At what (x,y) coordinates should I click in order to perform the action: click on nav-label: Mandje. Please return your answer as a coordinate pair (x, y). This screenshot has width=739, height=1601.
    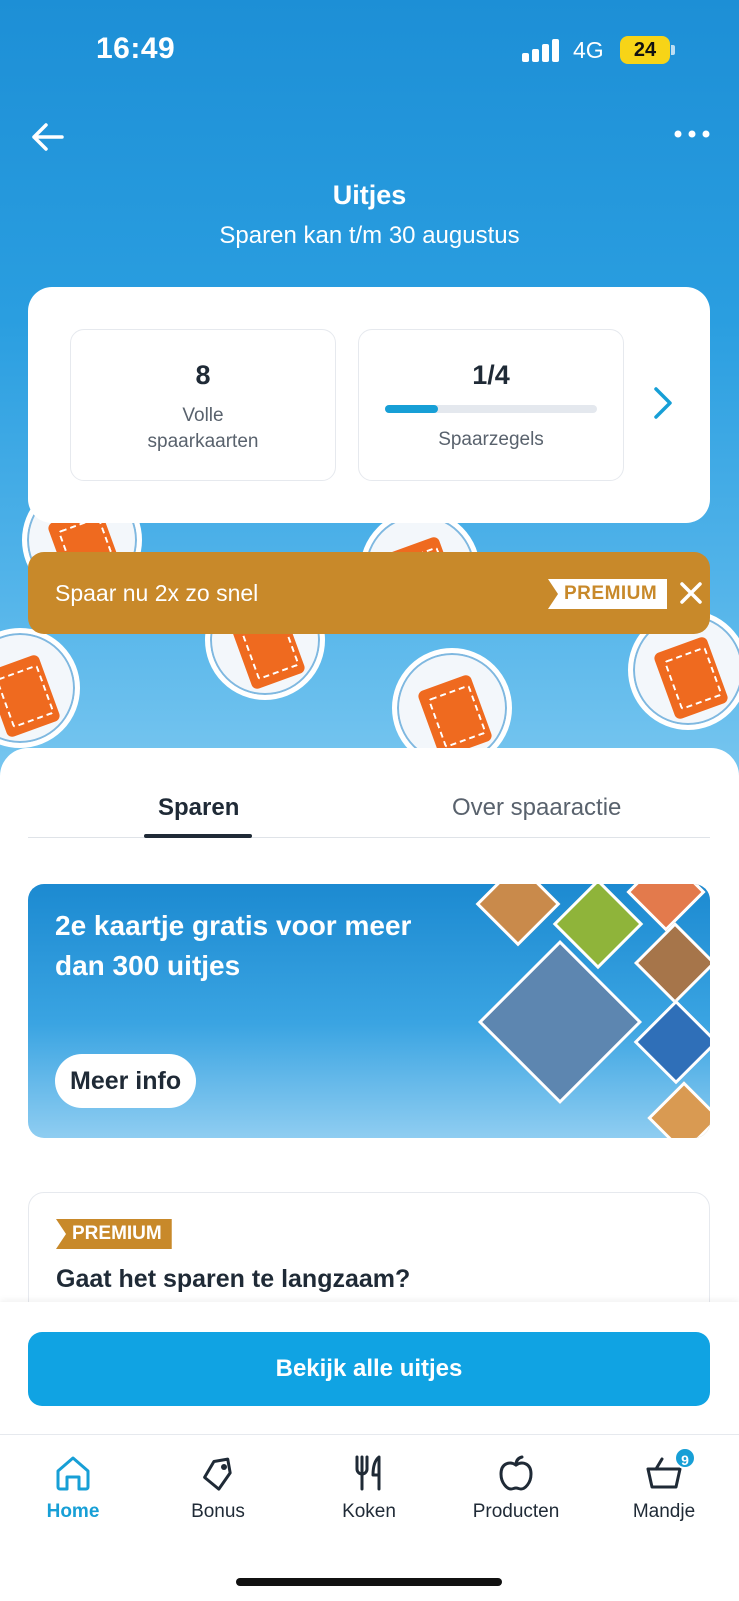
    Looking at the image, I should click on (664, 1511).